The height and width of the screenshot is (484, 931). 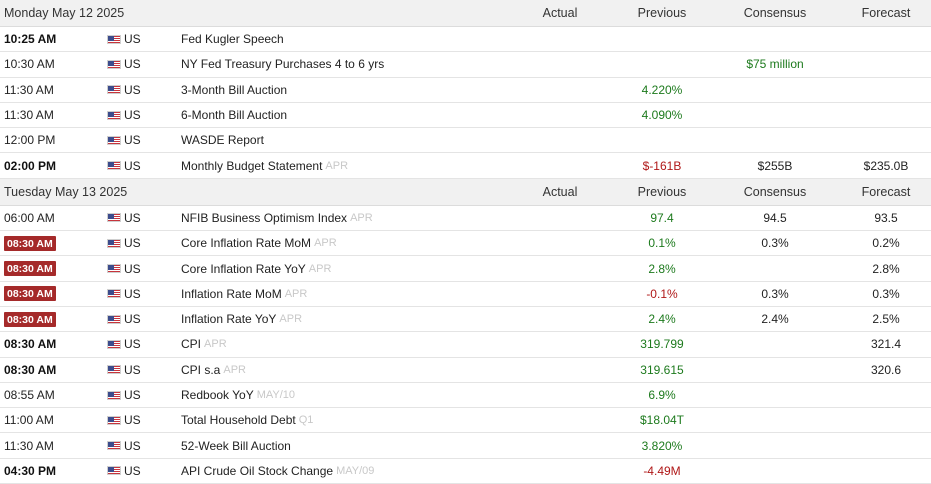 I want to click on event-name-cell: Total Household Debt Q1, so click(x=346, y=420).